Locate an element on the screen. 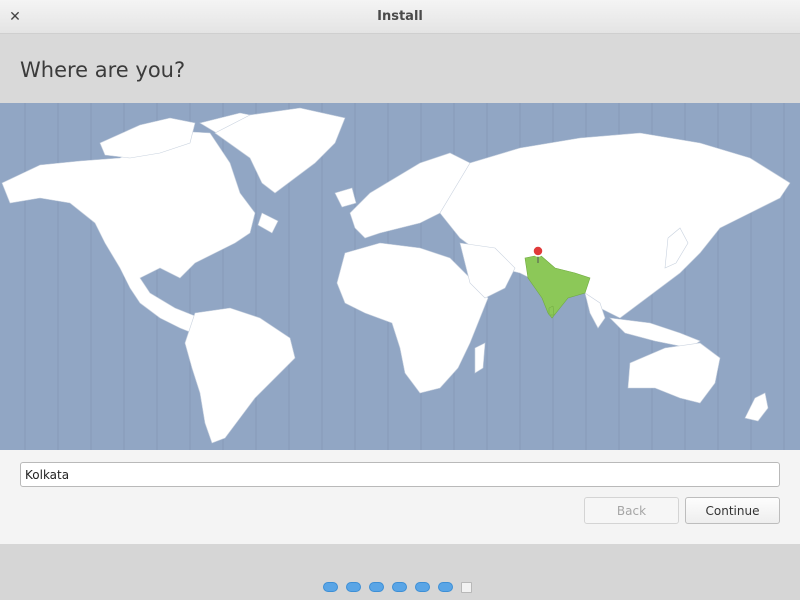  continue-button: Continue is located at coordinates (732, 510).